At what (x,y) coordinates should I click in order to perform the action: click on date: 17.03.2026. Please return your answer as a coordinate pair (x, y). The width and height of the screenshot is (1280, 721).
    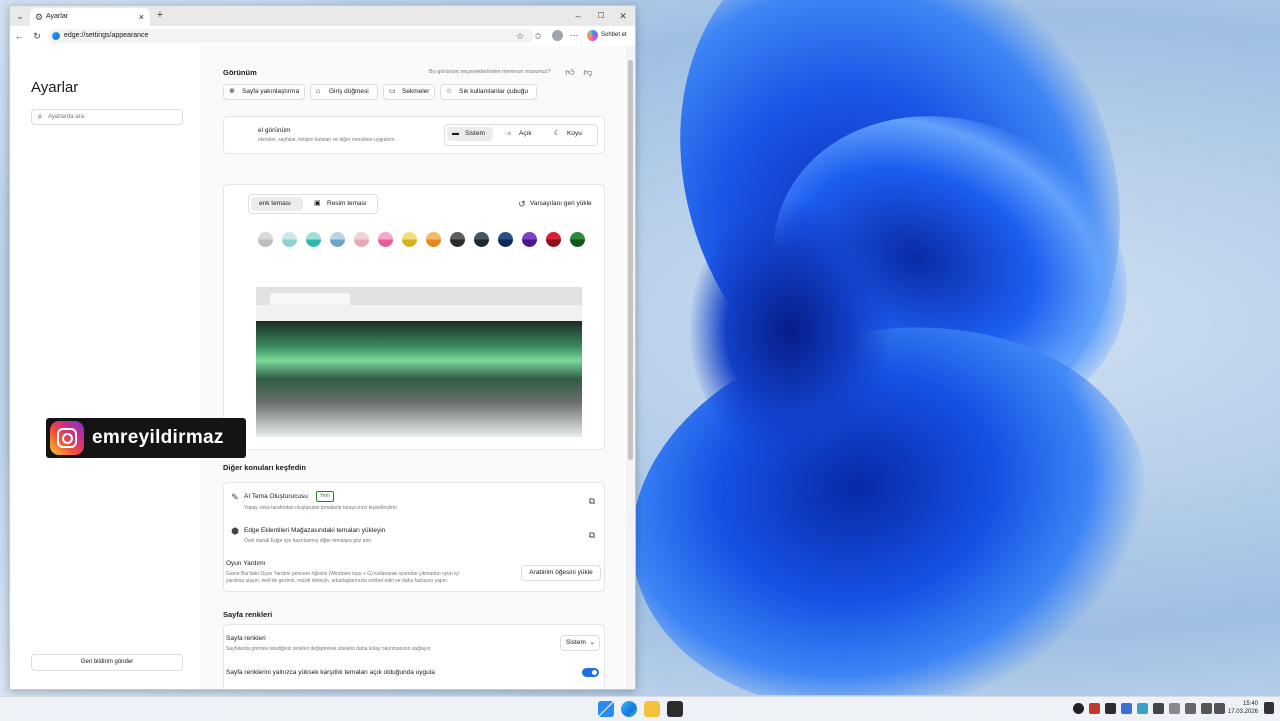
    Looking at the image, I should click on (1242, 712).